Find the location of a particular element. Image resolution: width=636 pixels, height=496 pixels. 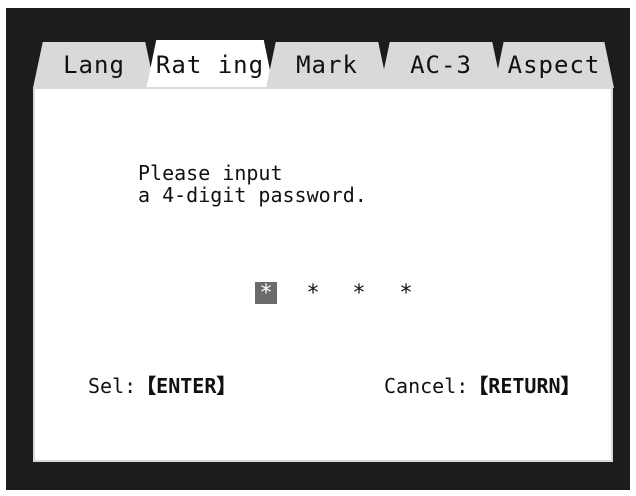

password-digit-4: * is located at coordinates (406, 293).